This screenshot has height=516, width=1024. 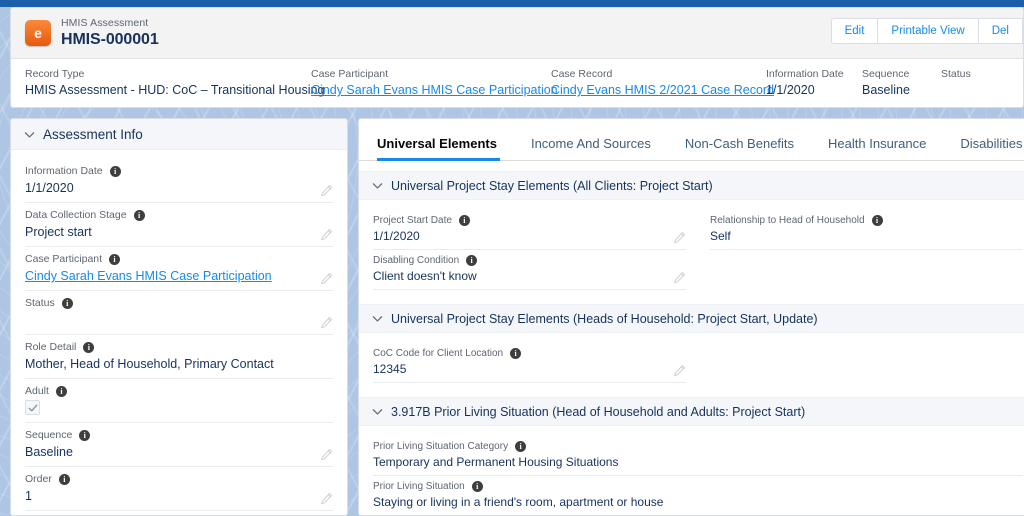 What do you see at coordinates (179, 513) in the screenshot?
I see `field-next: NextiHMIS-000002` at bounding box center [179, 513].